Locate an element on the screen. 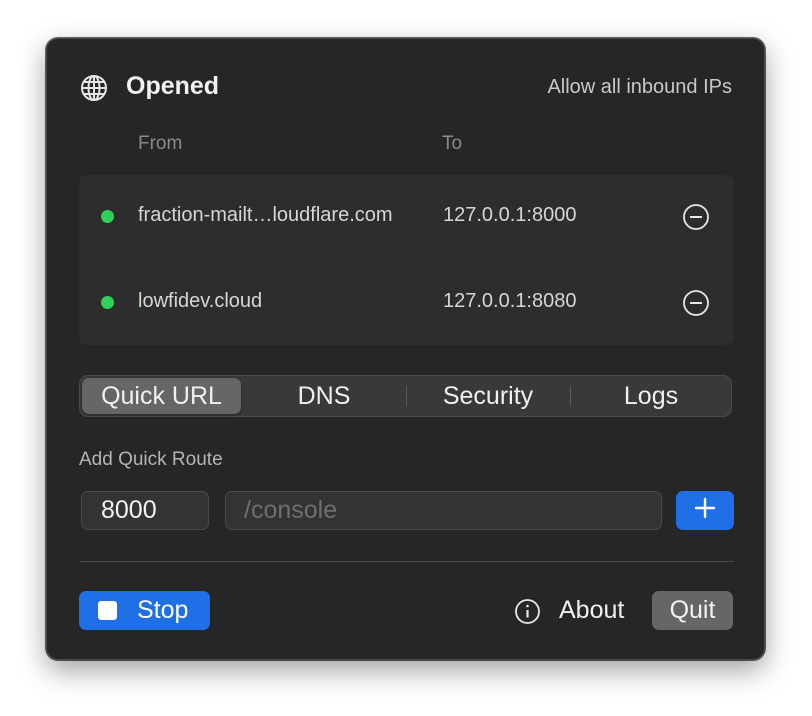  stop-button-label: Stop is located at coordinates (163, 610).